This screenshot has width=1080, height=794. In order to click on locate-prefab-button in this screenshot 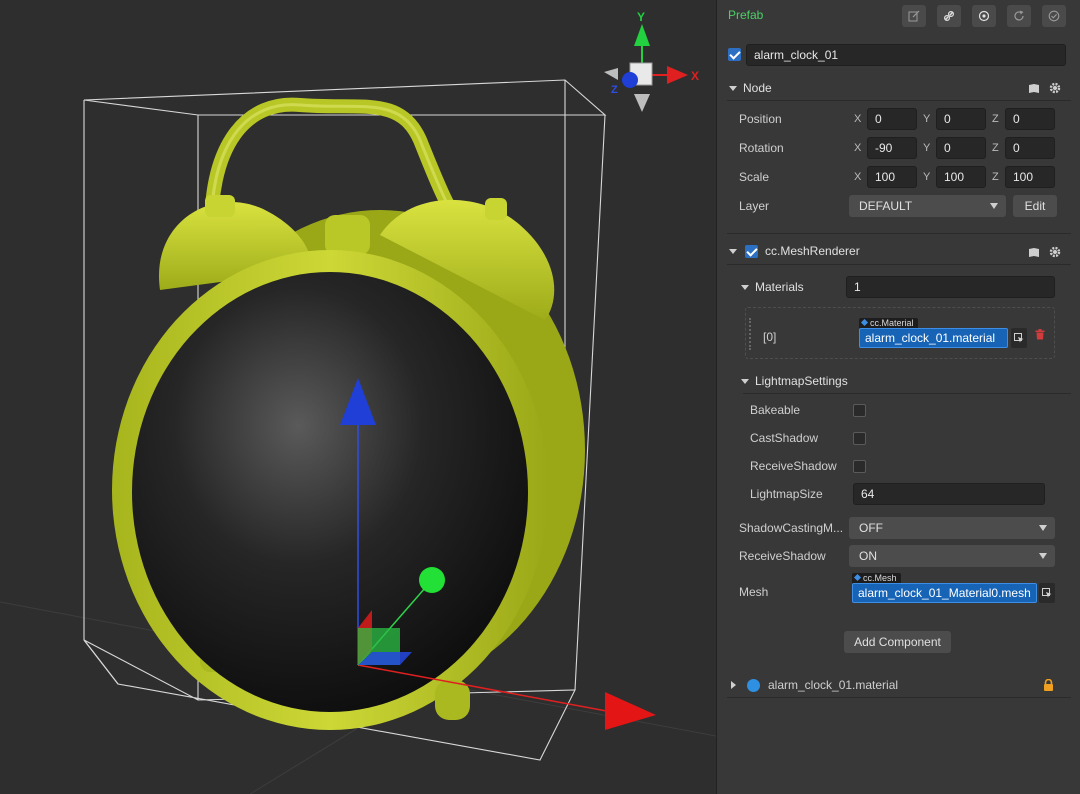, I will do `click(984, 16)`.